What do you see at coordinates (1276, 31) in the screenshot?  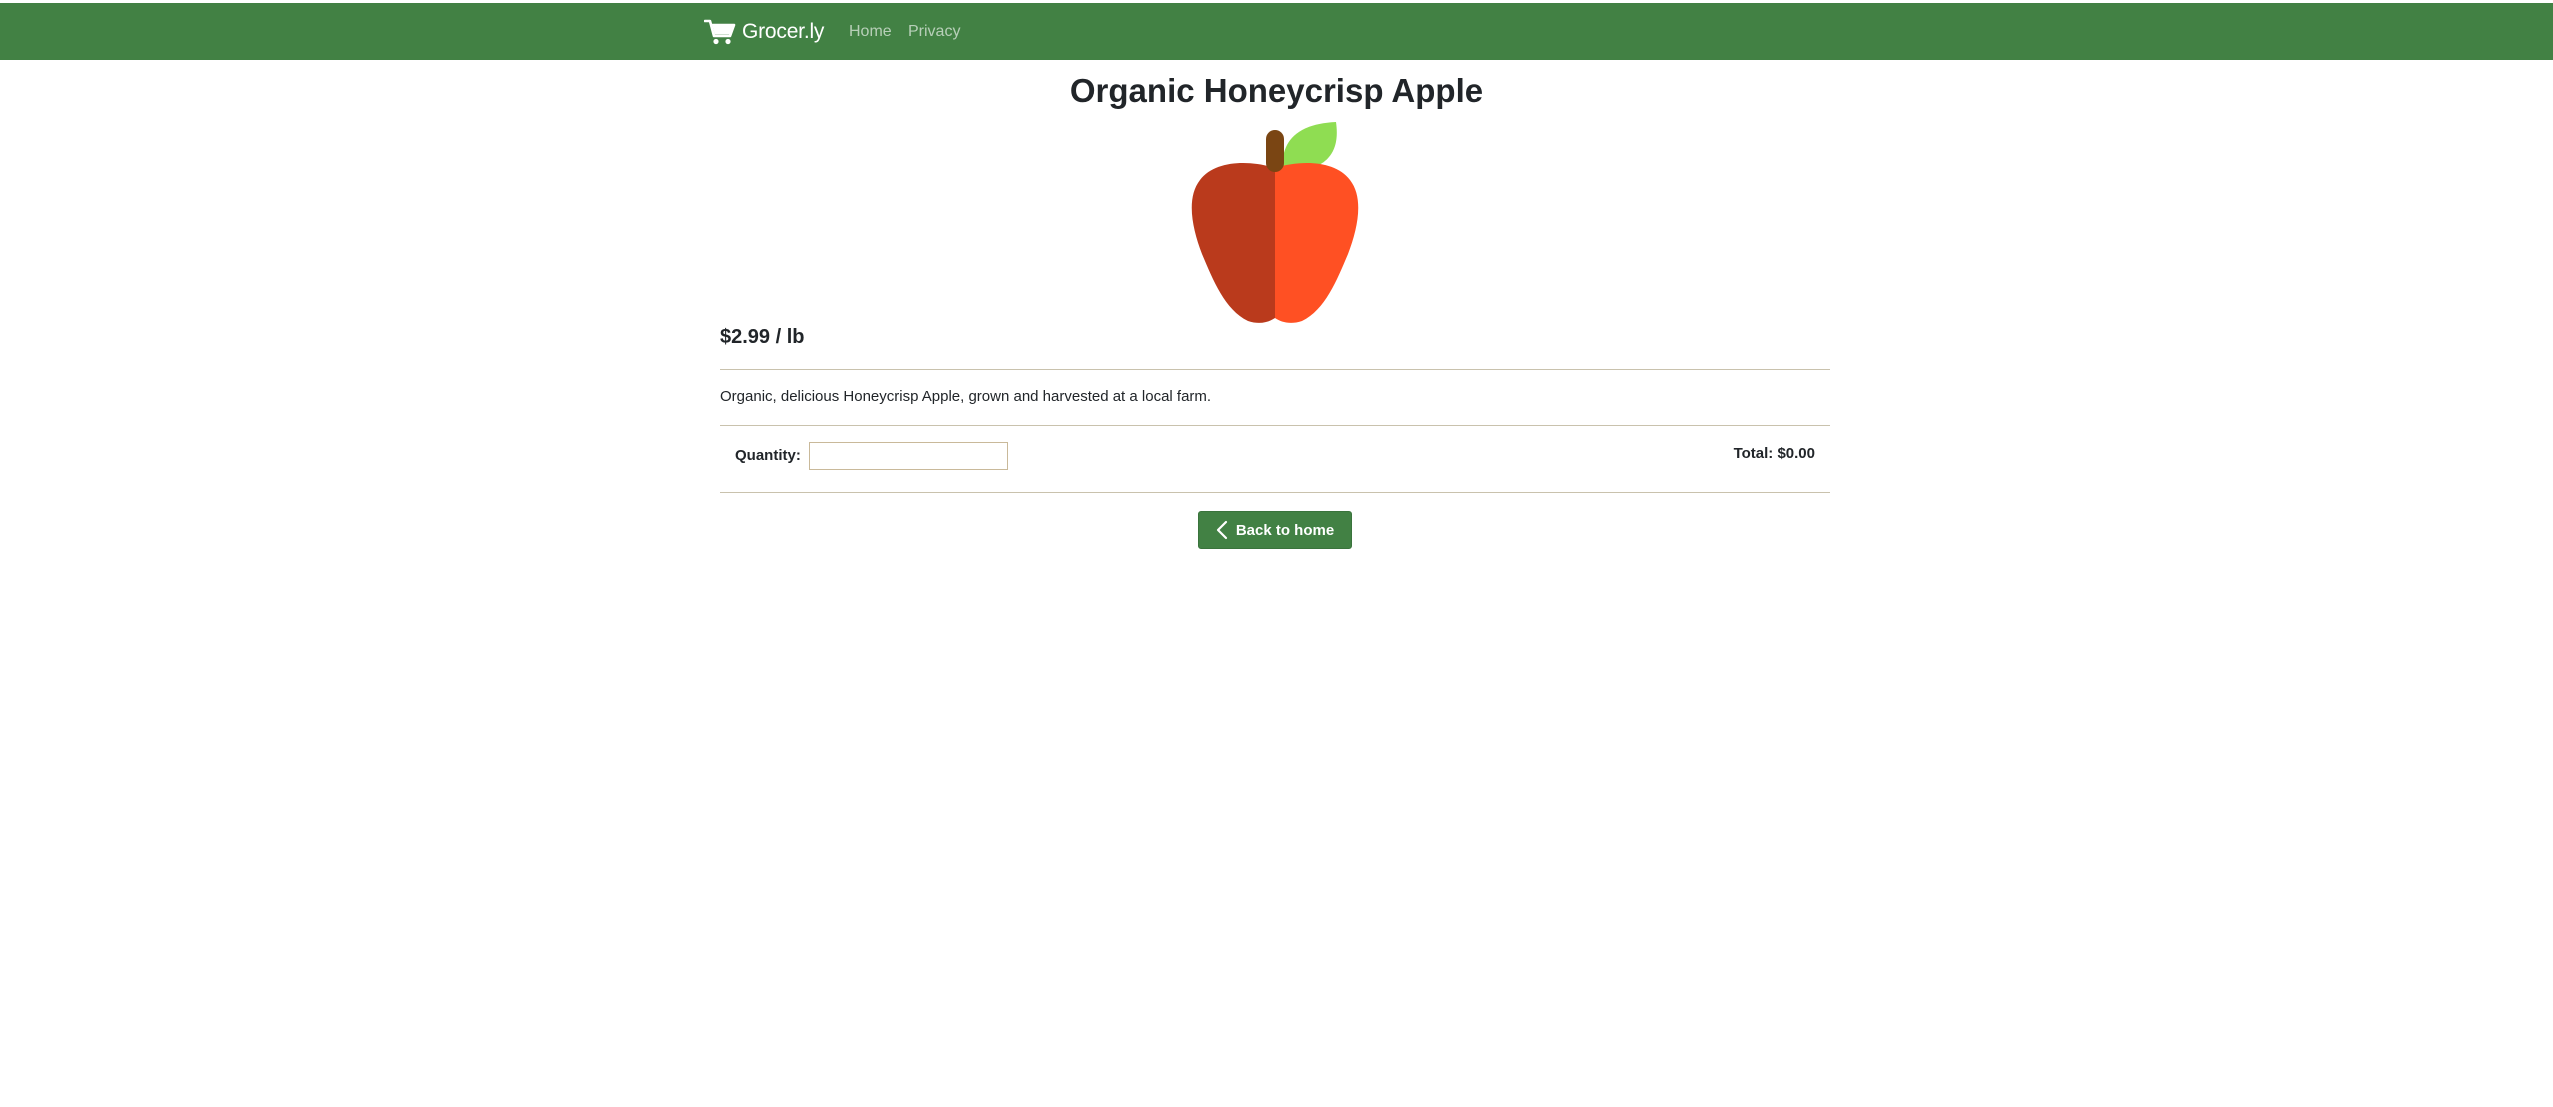 I see `top-navbar: Grocer.ly Home Privacy` at bounding box center [1276, 31].